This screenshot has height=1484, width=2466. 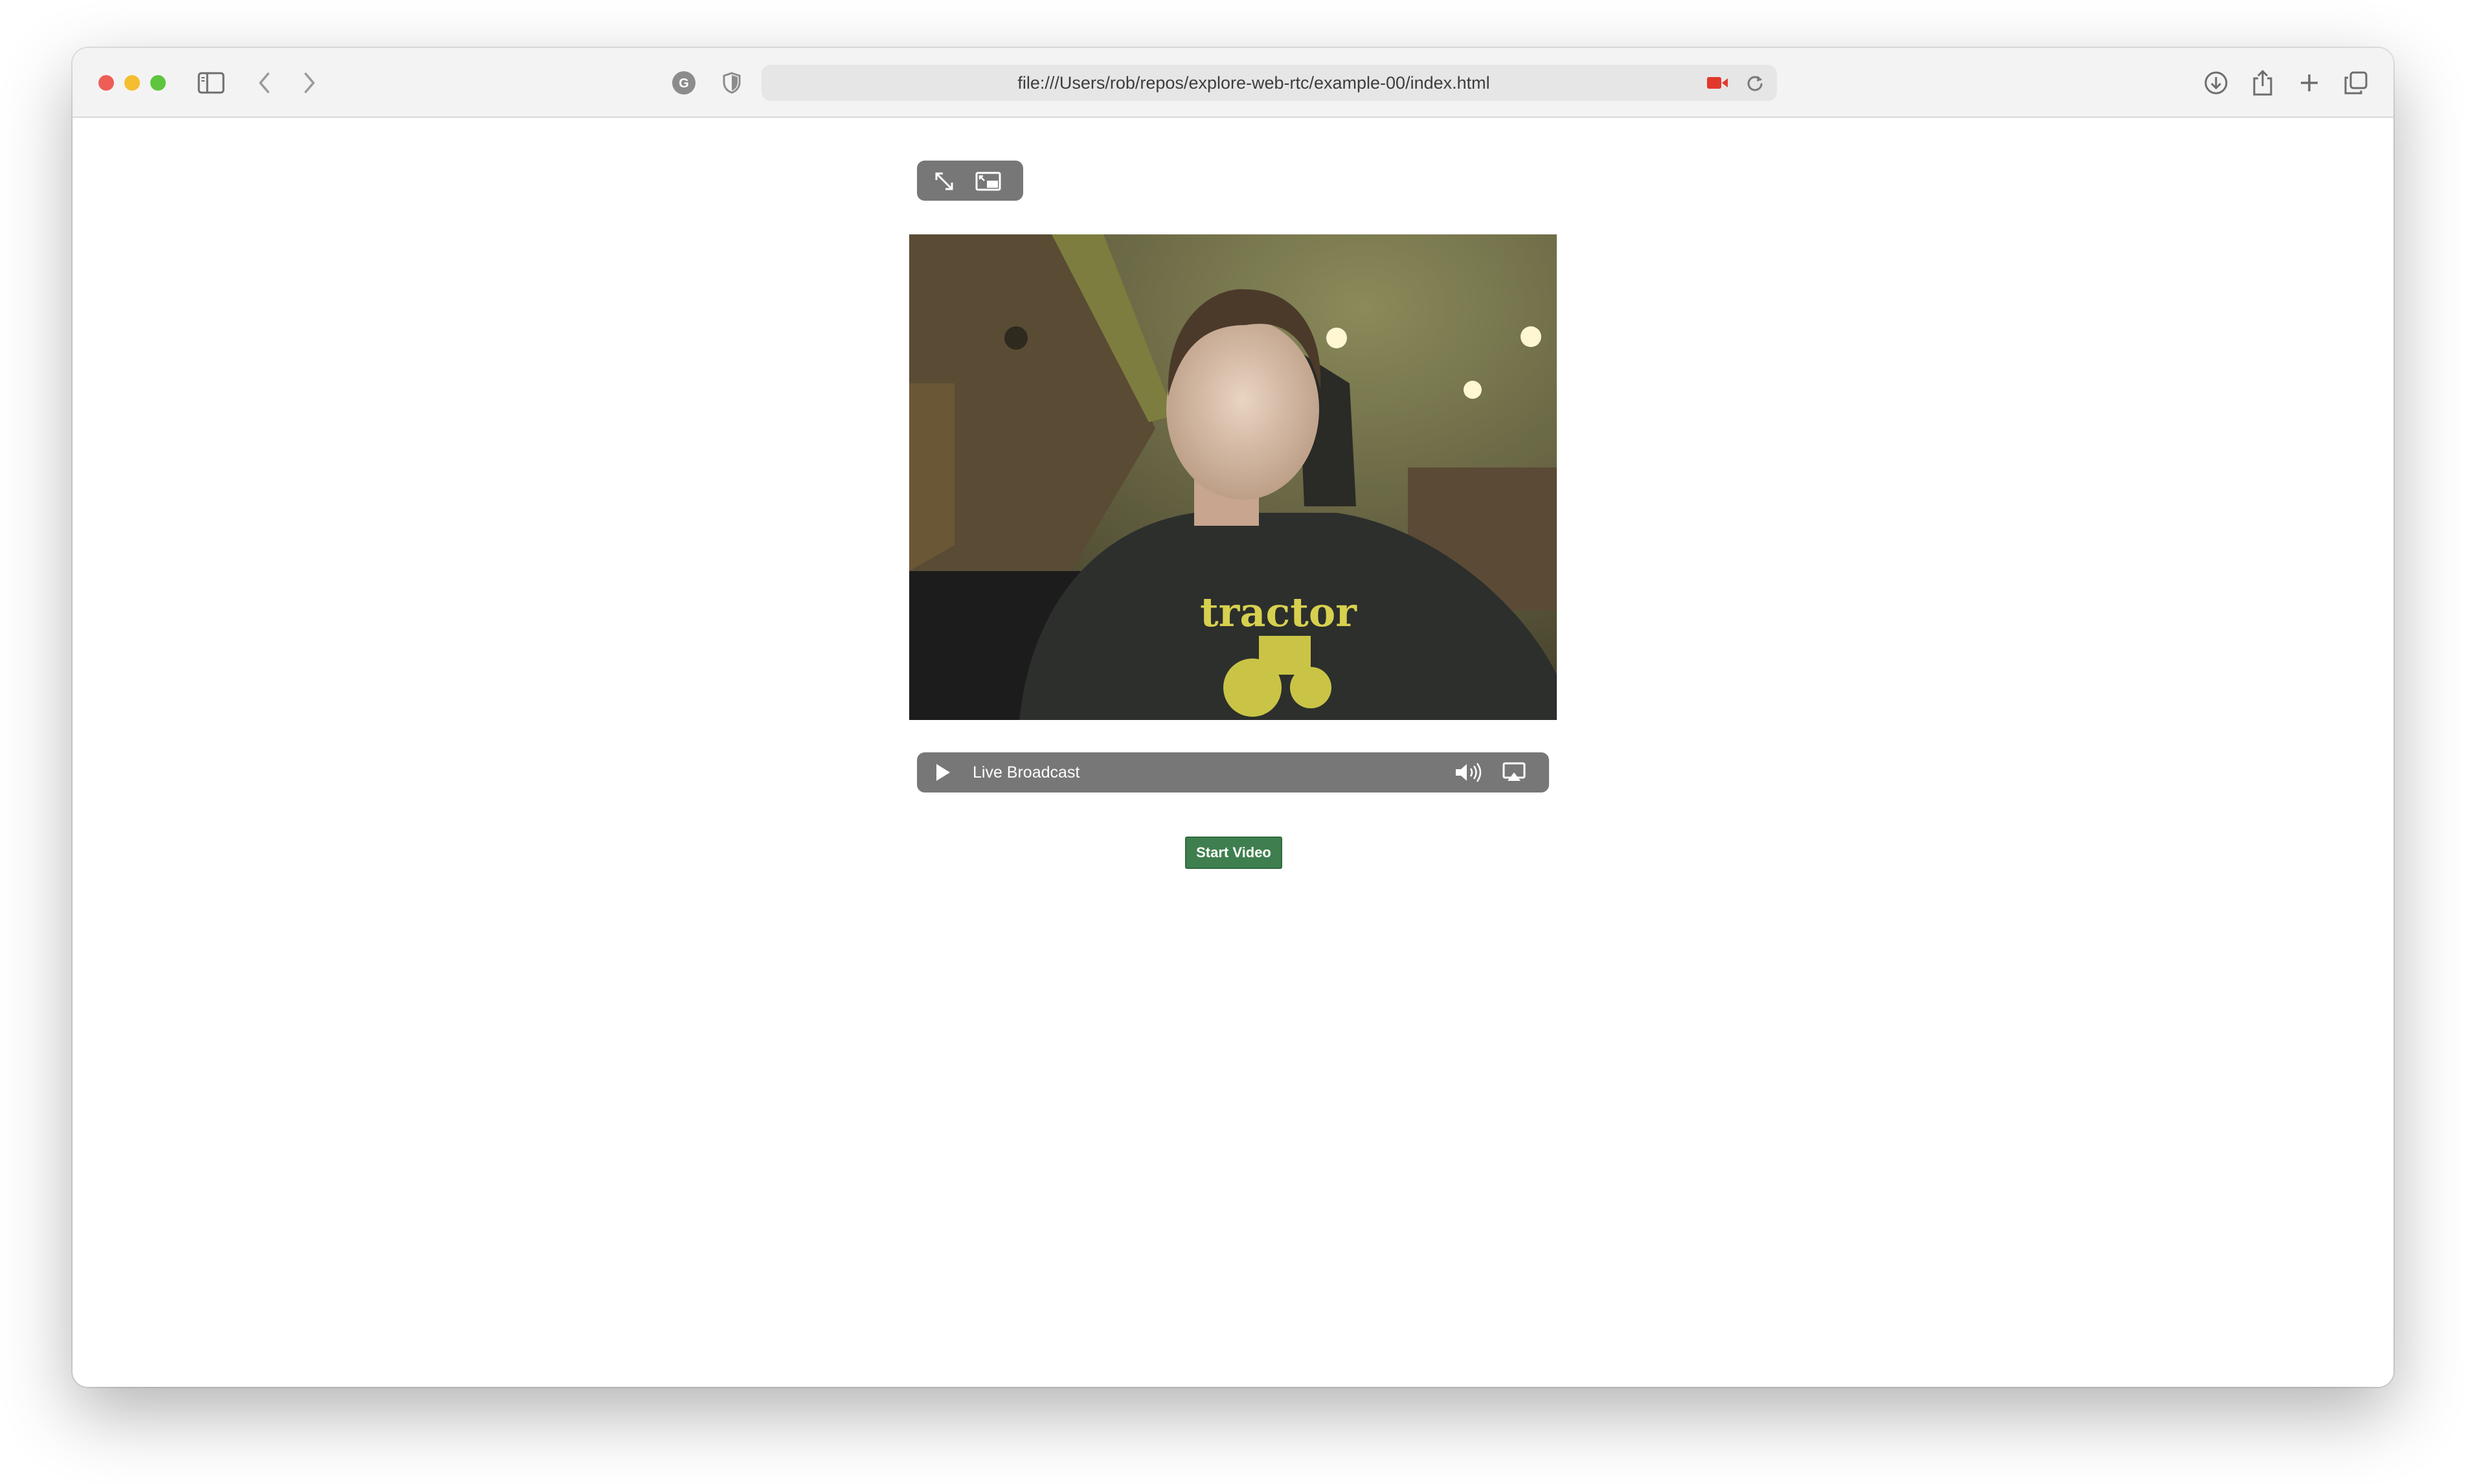 What do you see at coordinates (731, 82) in the screenshot?
I see `privacy-shield-icon` at bounding box center [731, 82].